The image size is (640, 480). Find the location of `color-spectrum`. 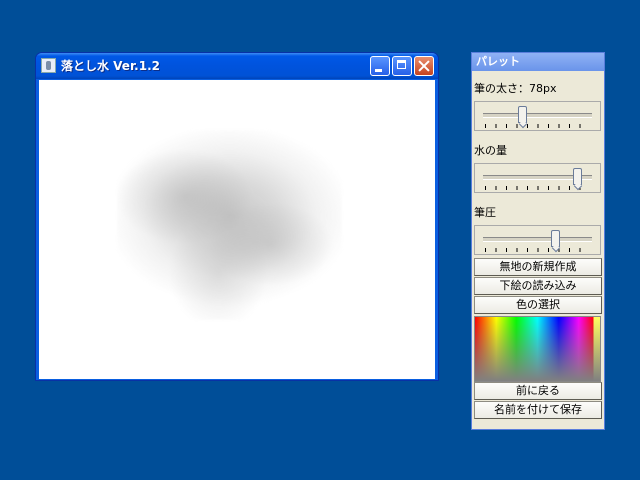

color-spectrum is located at coordinates (537, 349).